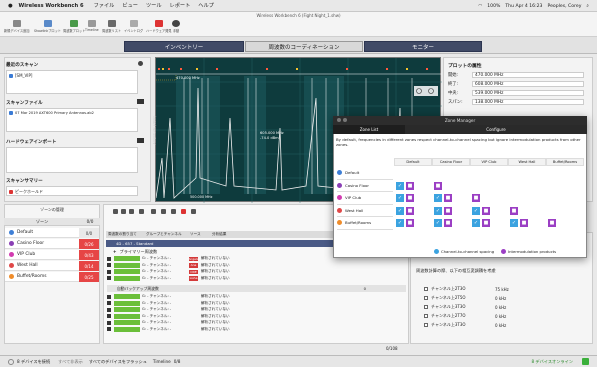 This screenshot has height=367, width=597. What do you see at coordinates (52, 255) in the screenshot?
I see `zone-item: VIP Club 0/43` at bounding box center [52, 255].